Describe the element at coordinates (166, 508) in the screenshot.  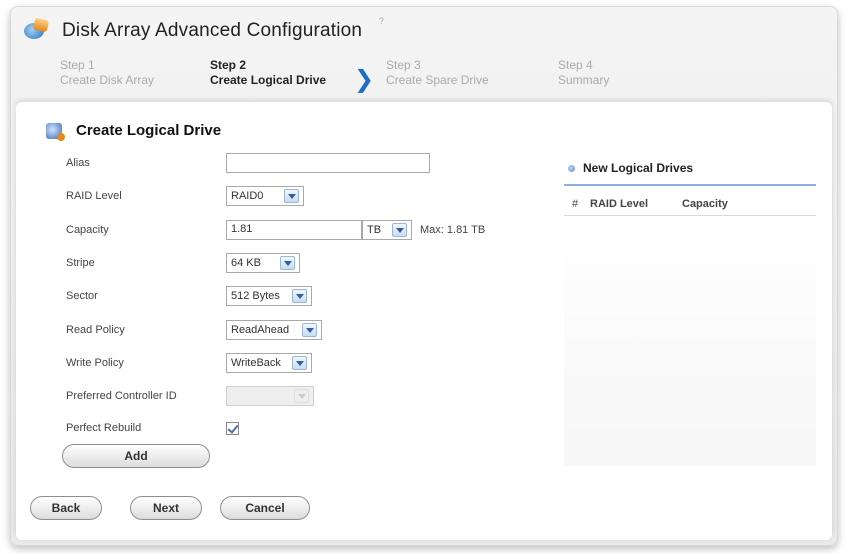
I see `next-button: Next` at that location.